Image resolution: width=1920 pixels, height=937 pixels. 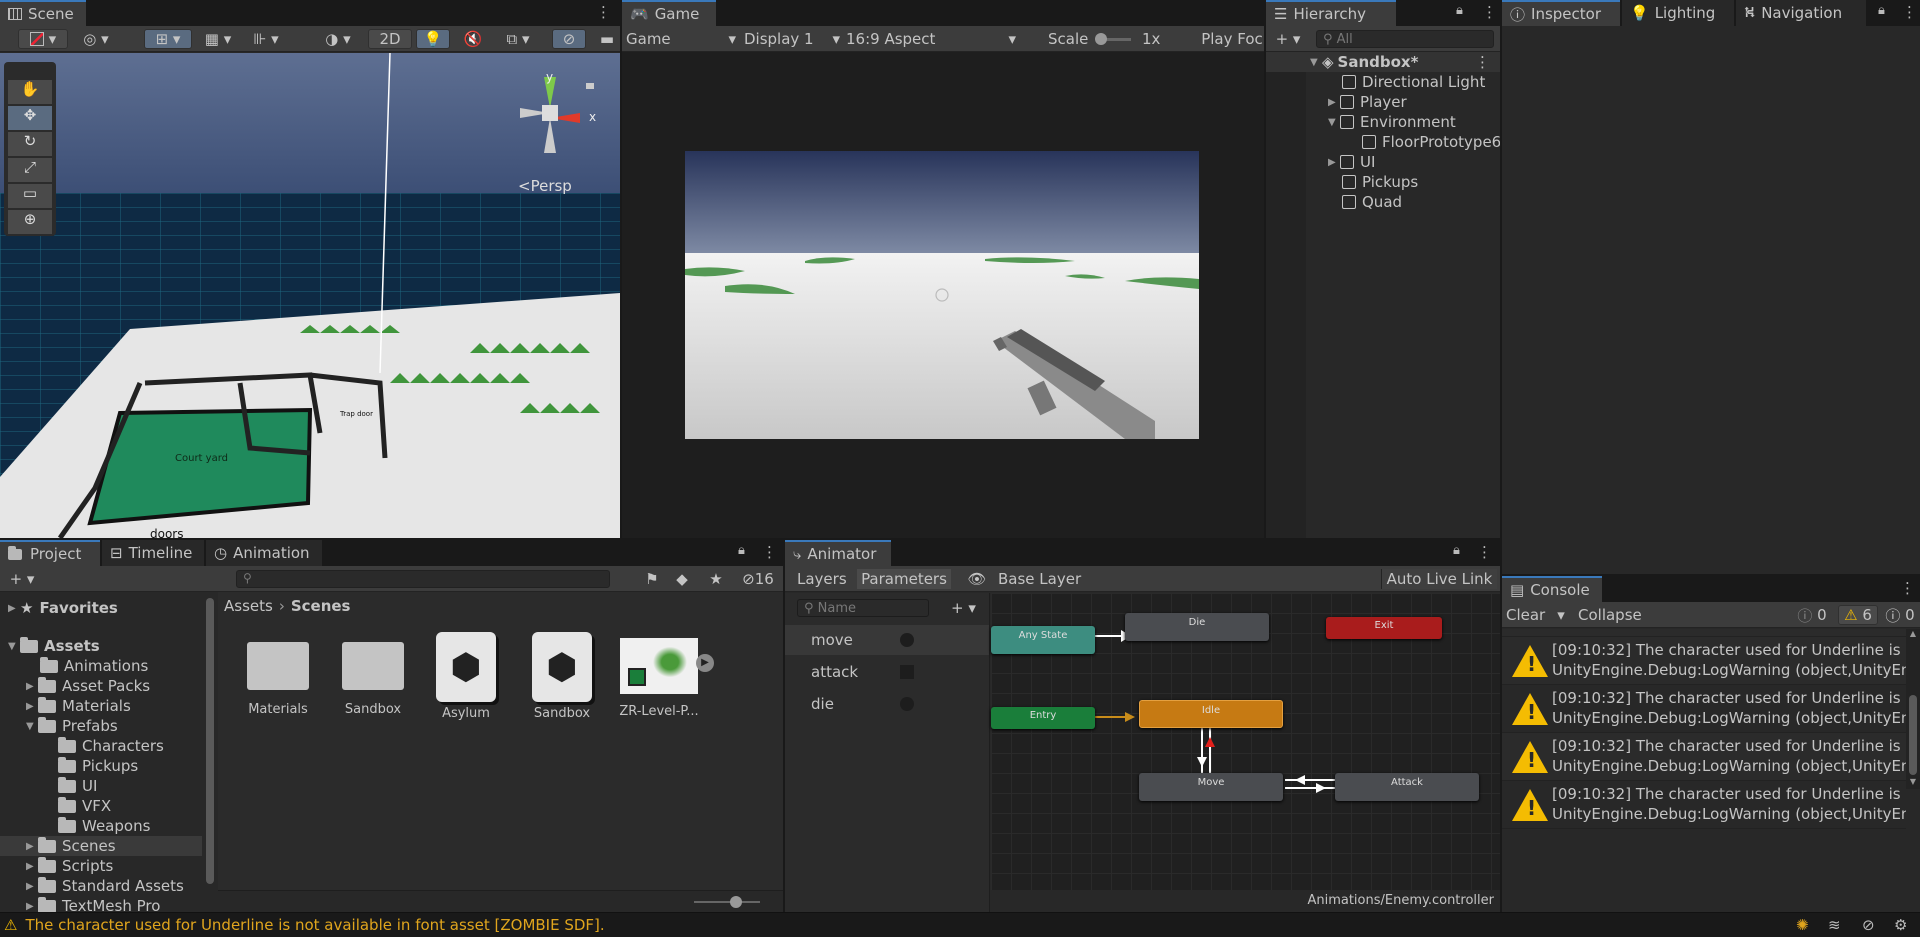 What do you see at coordinates (168, 39) in the screenshot?
I see `gizmo-snap-button: ⊞ ▾` at bounding box center [168, 39].